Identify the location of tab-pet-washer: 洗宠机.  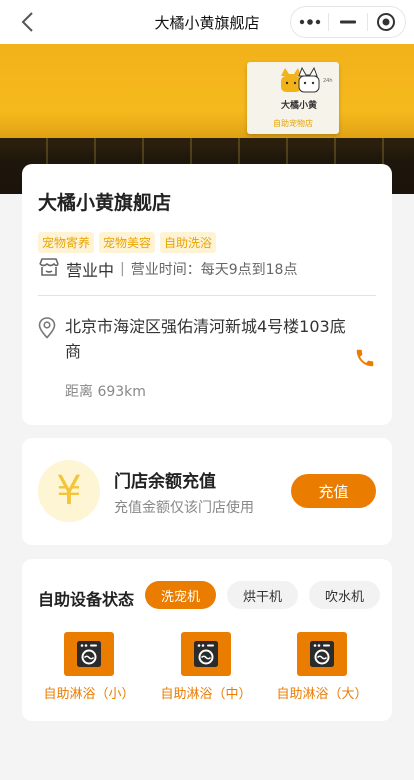
(180, 595).